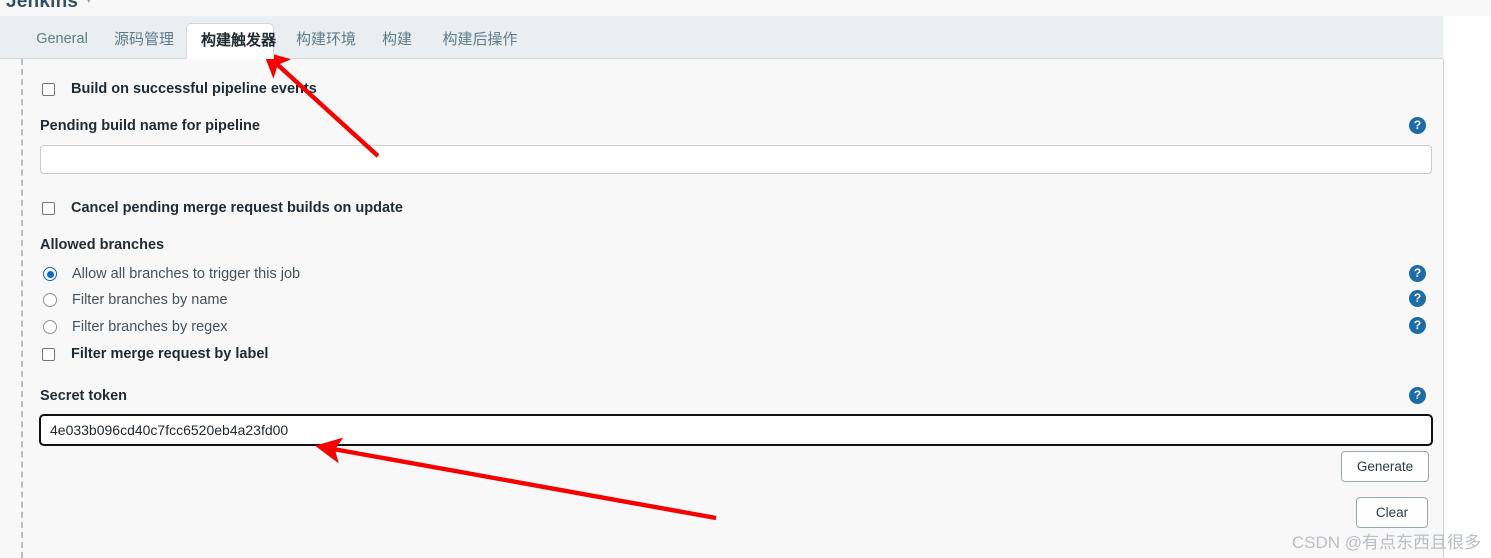  Describe the element at coordinates (480, 41) in the screenshot. I see `tab-post-build-actions: 构建后操作` at that location.